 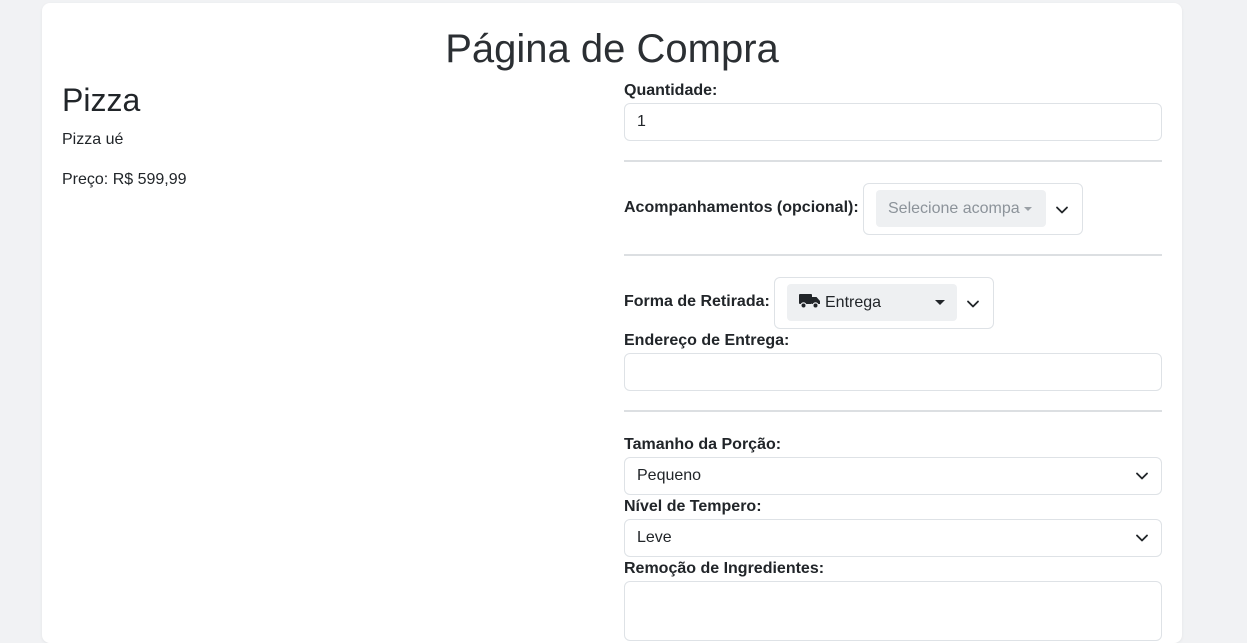 What do you see at coordinates (654, 537) in the screenshot?
I see `spice-value: Leve` at bounding box center [654, 537].